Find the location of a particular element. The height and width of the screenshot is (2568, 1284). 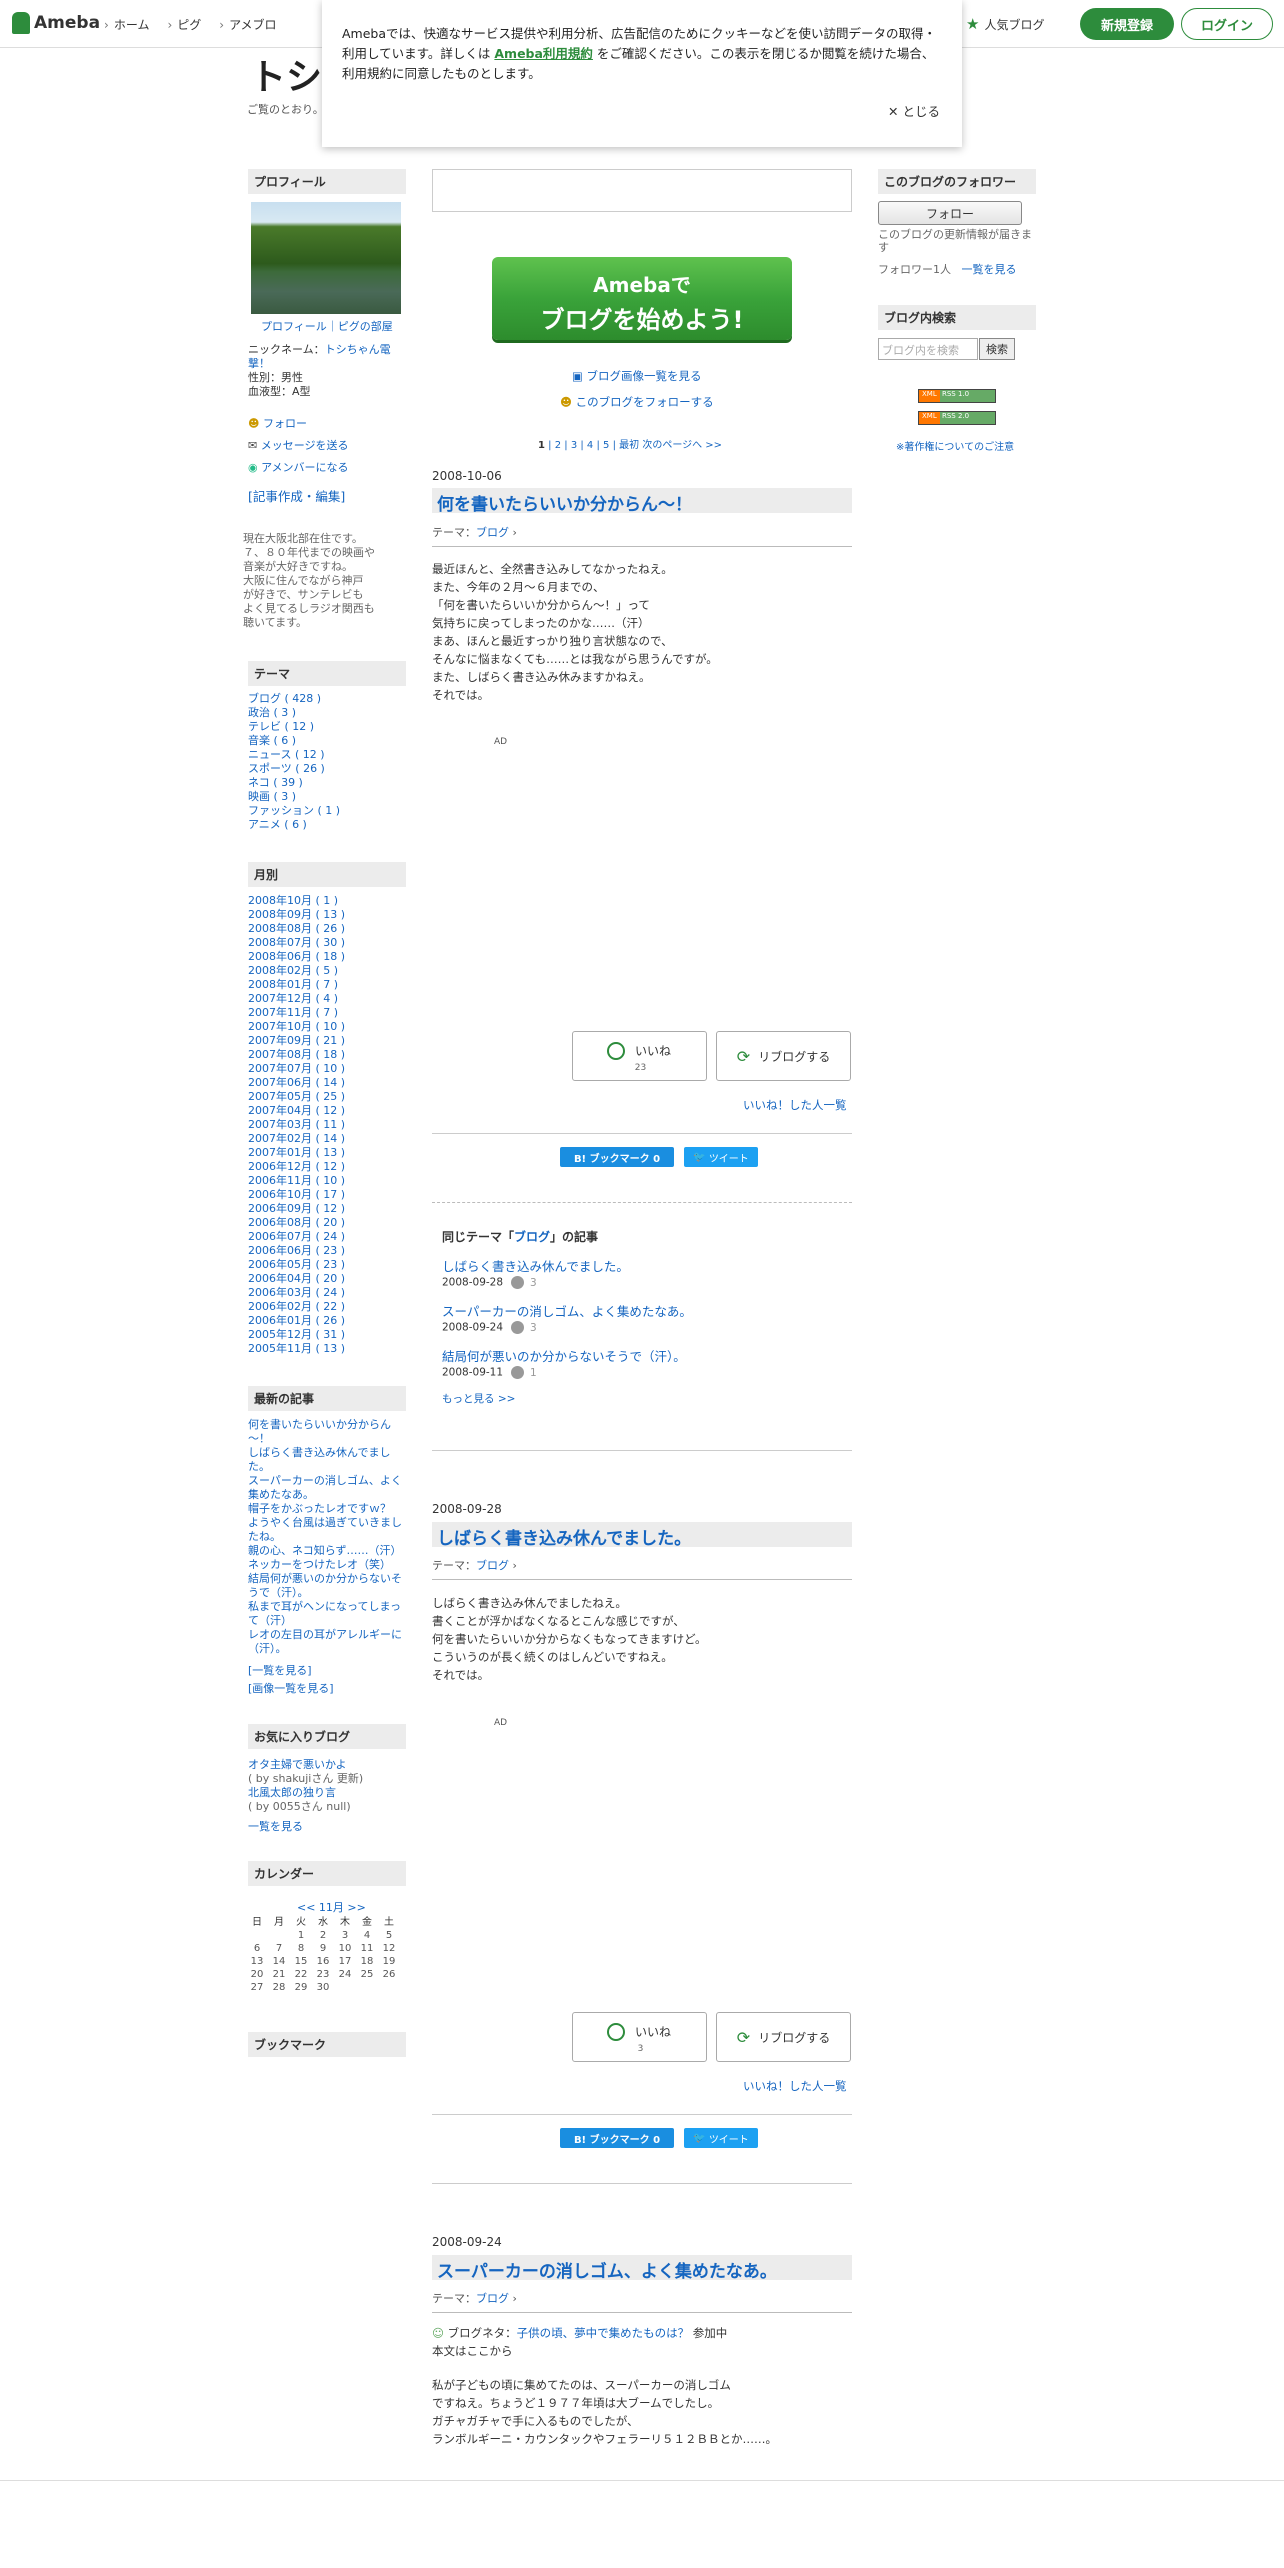

month-link: 2007年08月 ( 18 ) is located at coordinates (296, 1055).